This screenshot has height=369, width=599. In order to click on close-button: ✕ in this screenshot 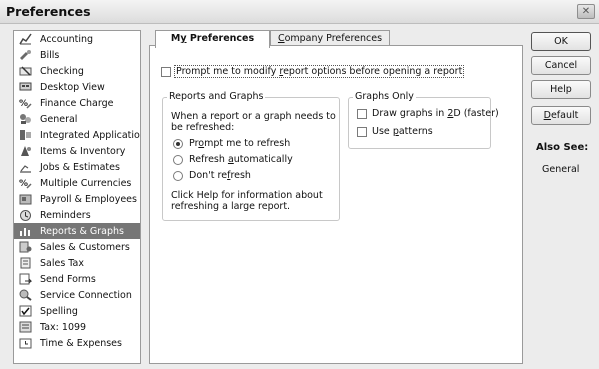, I will do `click(586, 11)`.